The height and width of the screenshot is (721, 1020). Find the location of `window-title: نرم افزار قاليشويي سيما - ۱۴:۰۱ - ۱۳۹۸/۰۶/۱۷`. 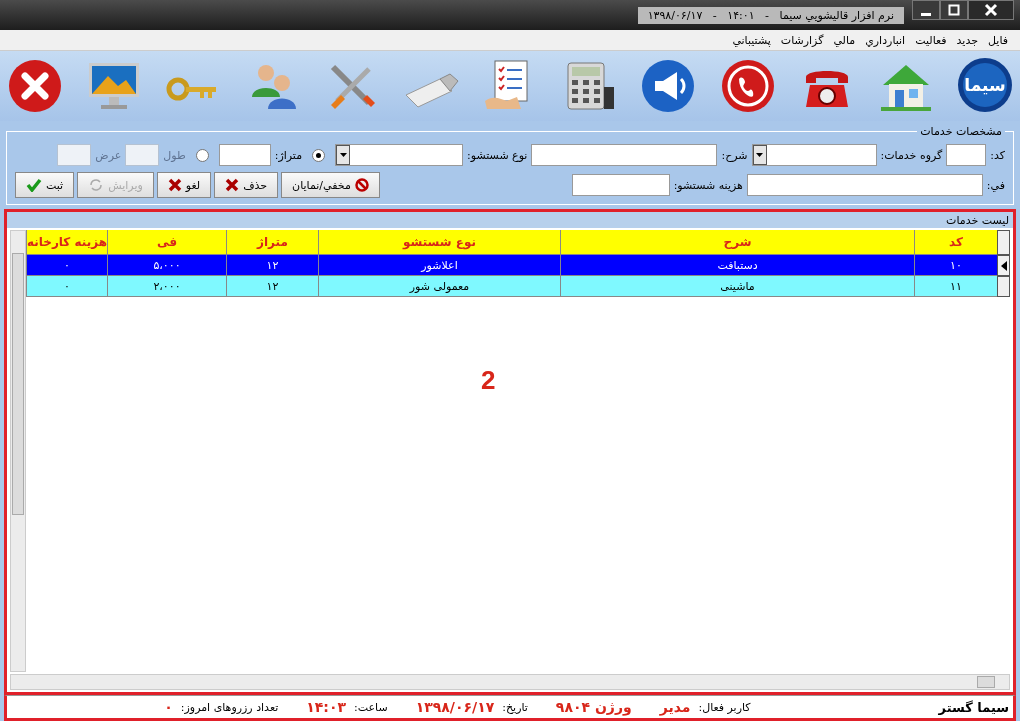

window-title: نرم افزار قاليشويي سيما - ۱۴:۰۱ - ۱۳۹۸/۰۶/۱۷ is located at coordinates (770, 15).